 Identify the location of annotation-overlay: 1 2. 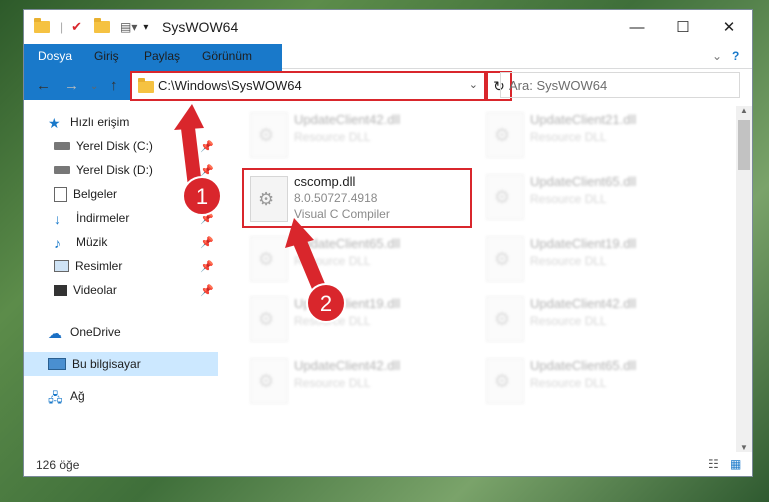
(260, 213).